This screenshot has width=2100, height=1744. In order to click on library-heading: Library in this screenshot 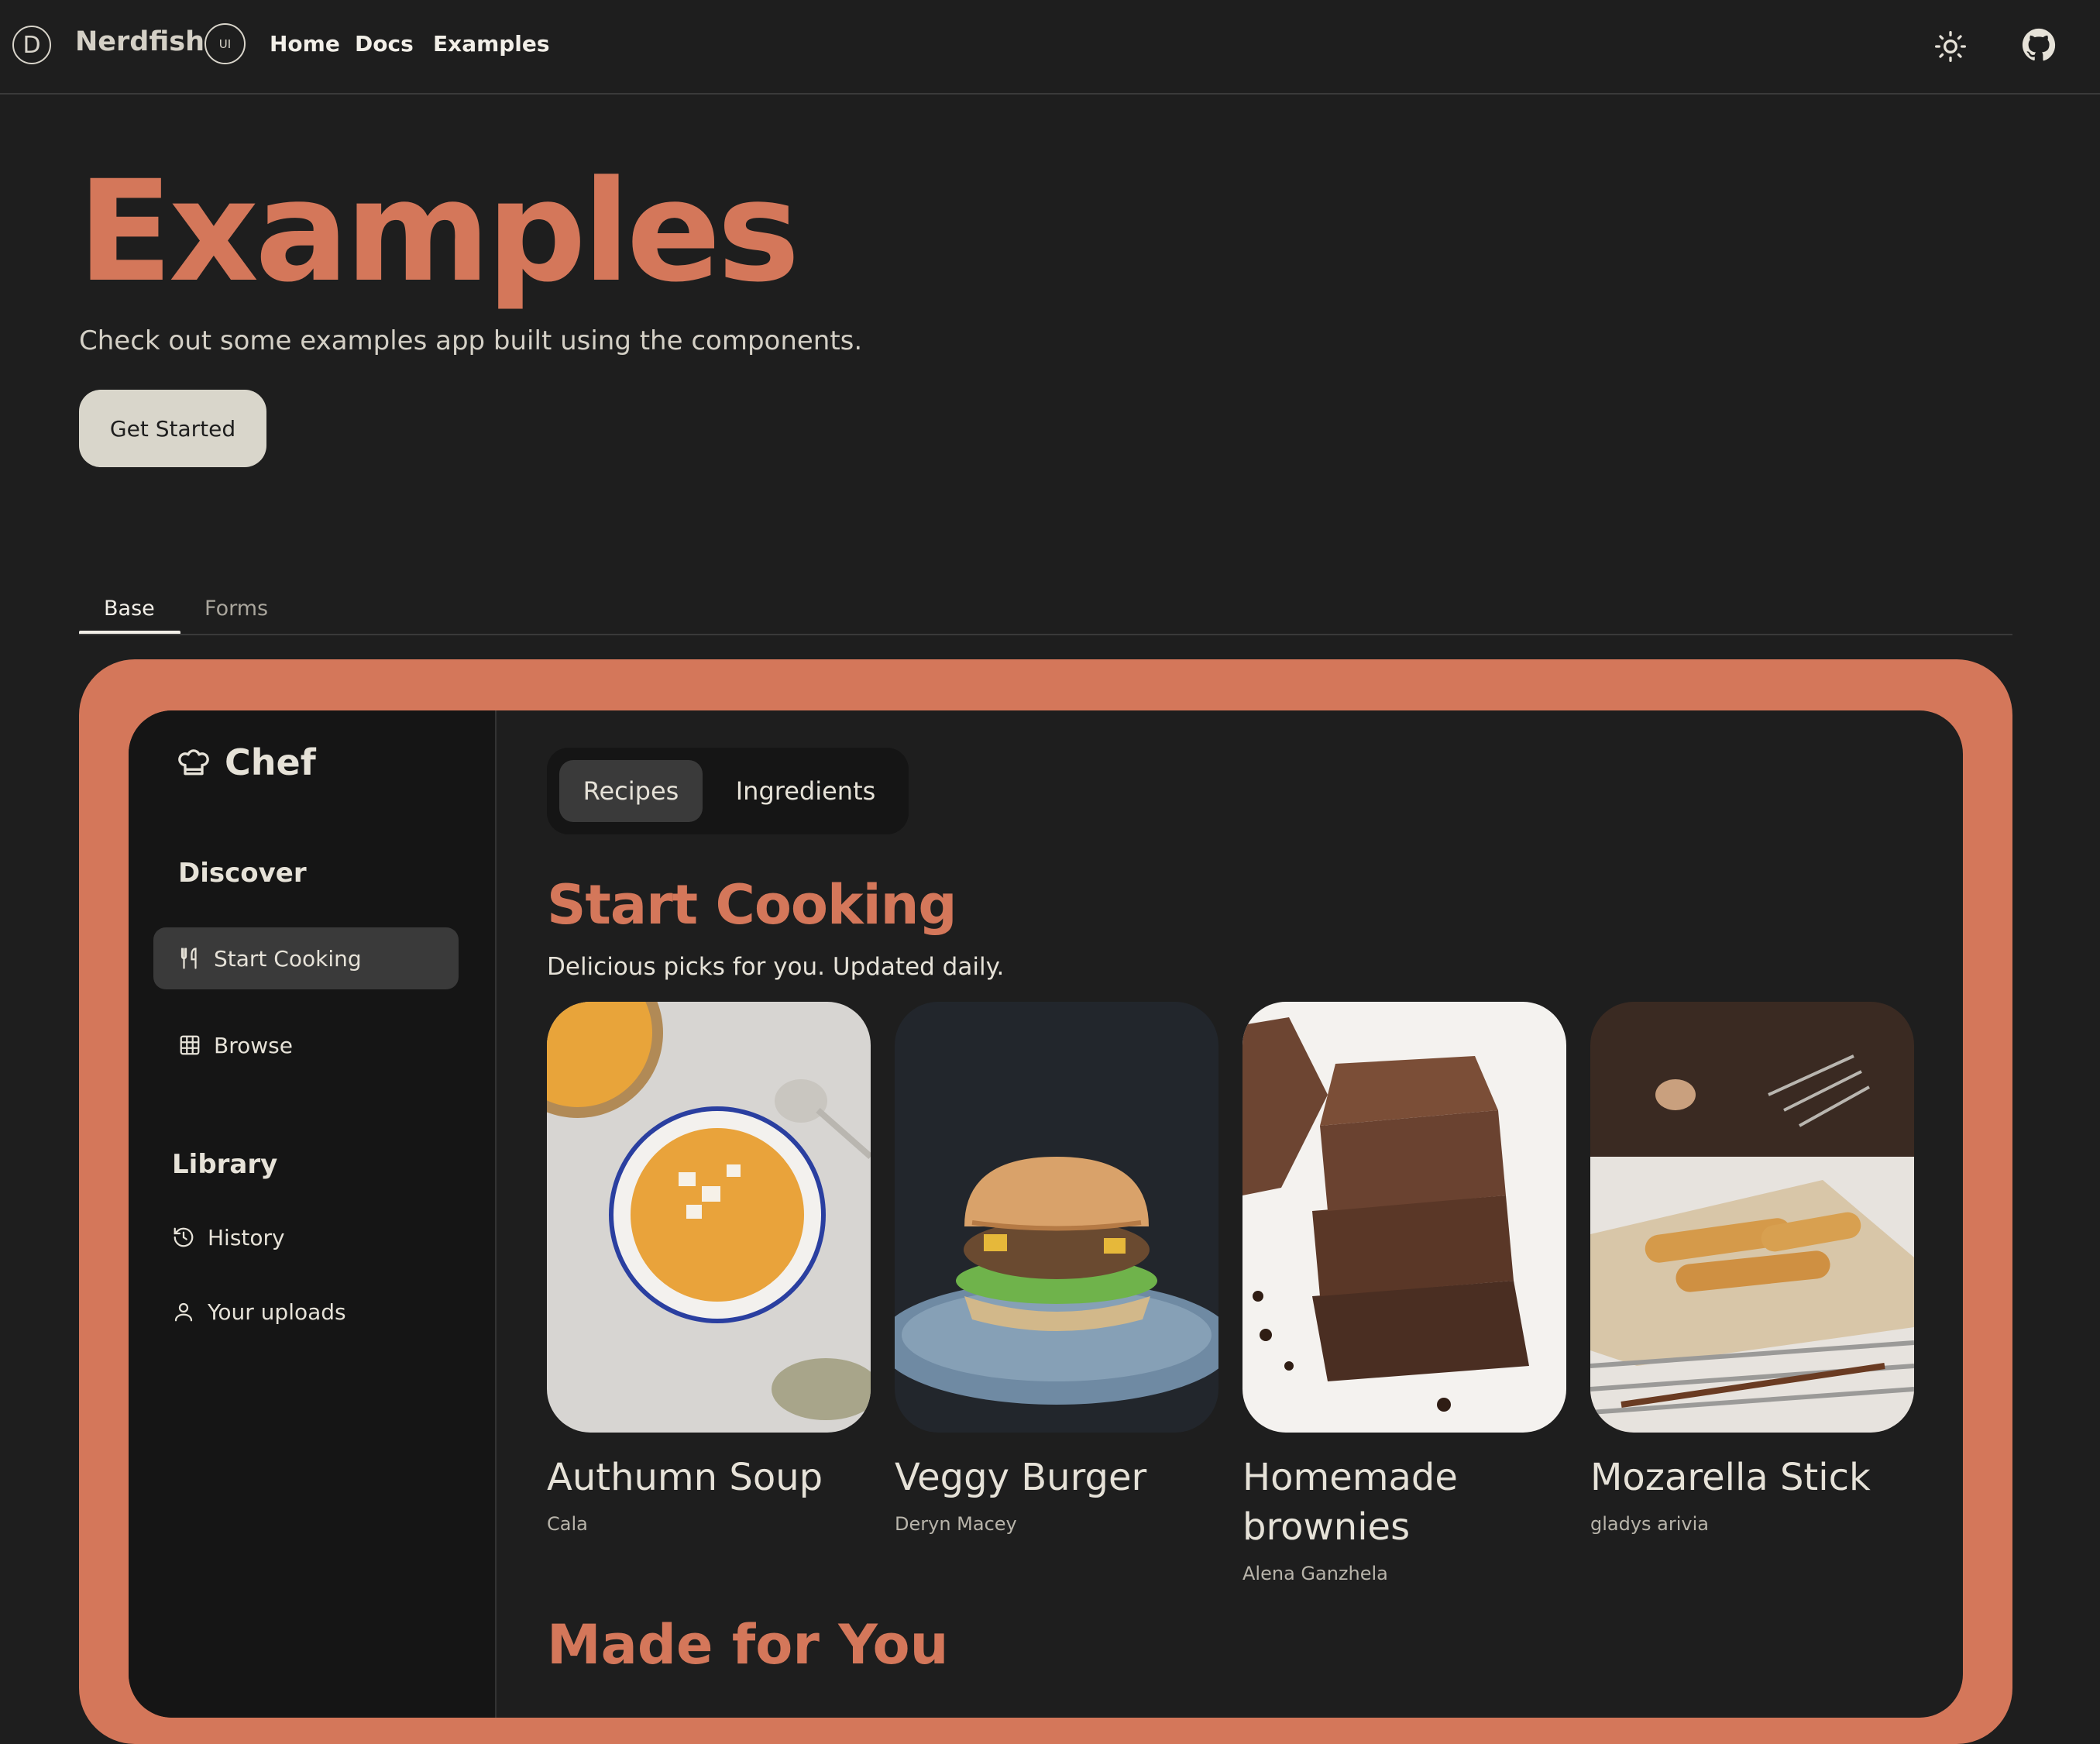, I will do `click(225, 1164)`.